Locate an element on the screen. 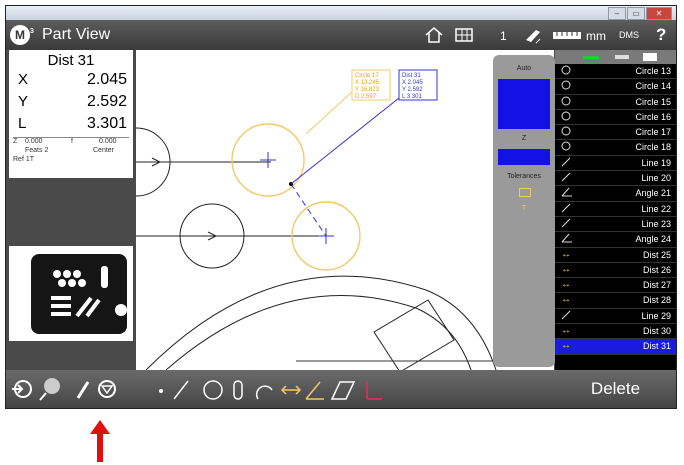 Image resolution: width=684 pixels, height=465 pixels. feature-list-item: ↔ Dist 28 is located at coordinates (615, 301).